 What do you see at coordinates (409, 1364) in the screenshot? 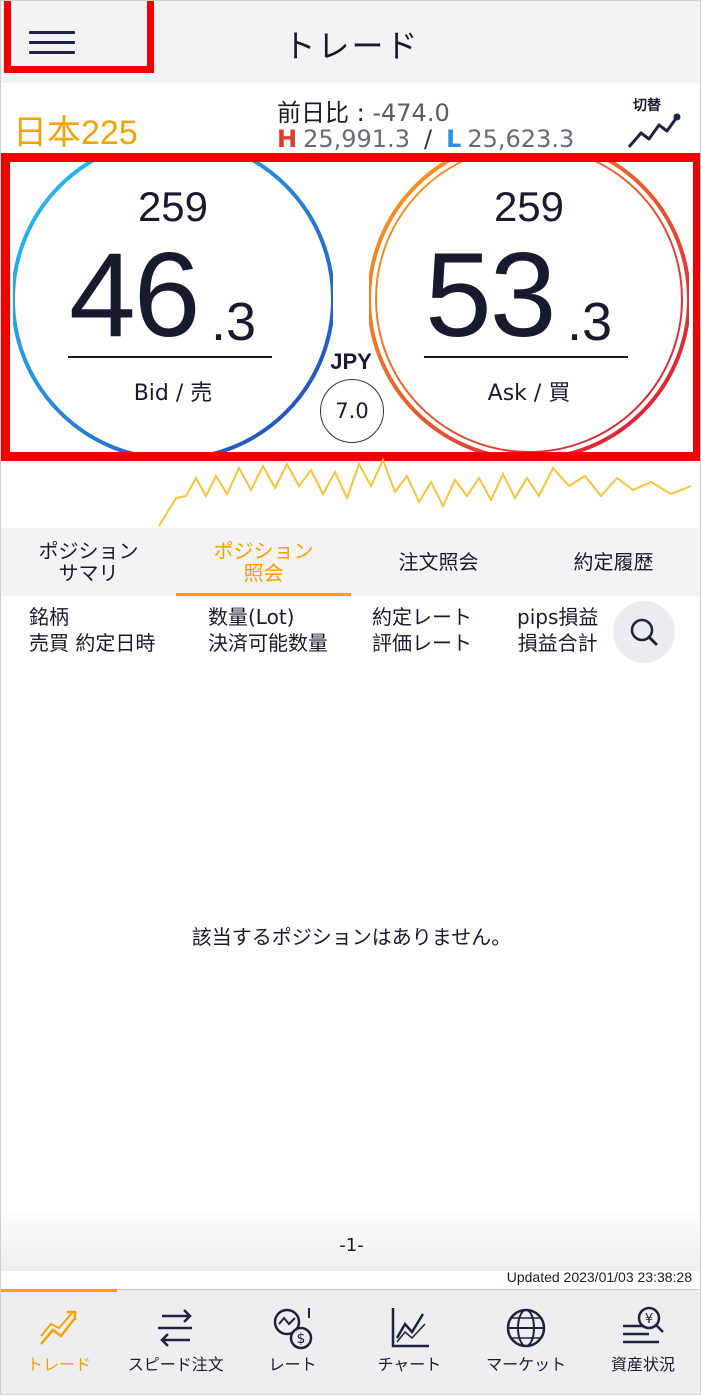
I see `nav-chart-label: チャート` at bounding box center [409, 1364].